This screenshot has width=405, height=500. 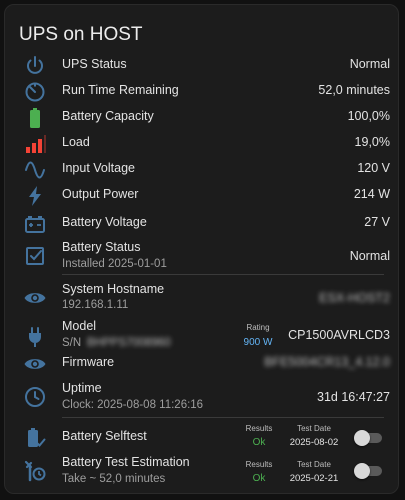 I want to click on model-sn-value: BHPPS7008960, so click(x=129, y=343).